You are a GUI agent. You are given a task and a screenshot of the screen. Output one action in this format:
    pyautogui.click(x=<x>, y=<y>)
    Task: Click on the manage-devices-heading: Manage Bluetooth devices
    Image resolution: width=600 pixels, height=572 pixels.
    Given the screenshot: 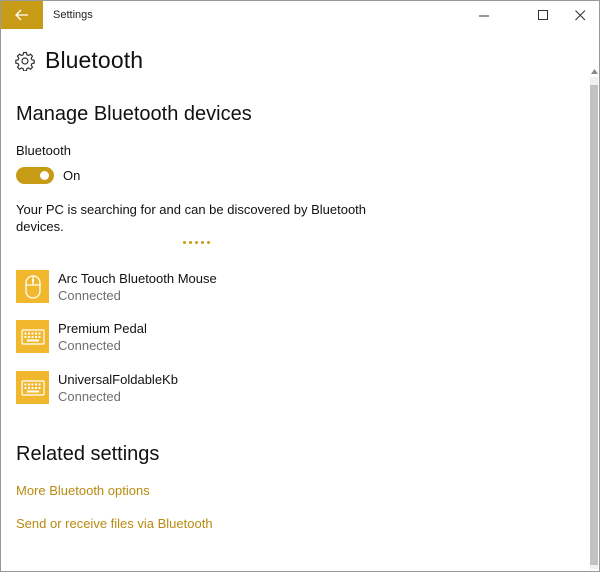 What is the action you would take?
    pyautogui.click(x=134, y=114)
    